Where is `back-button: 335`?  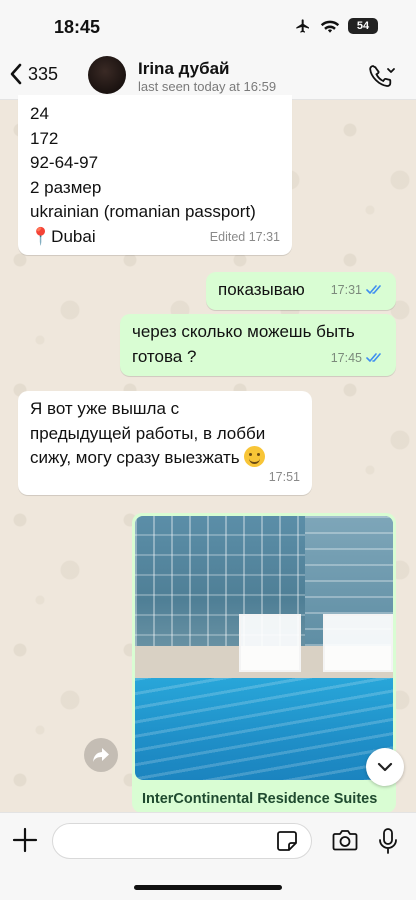
back-button: 335 is located at coordinates (33, 74).